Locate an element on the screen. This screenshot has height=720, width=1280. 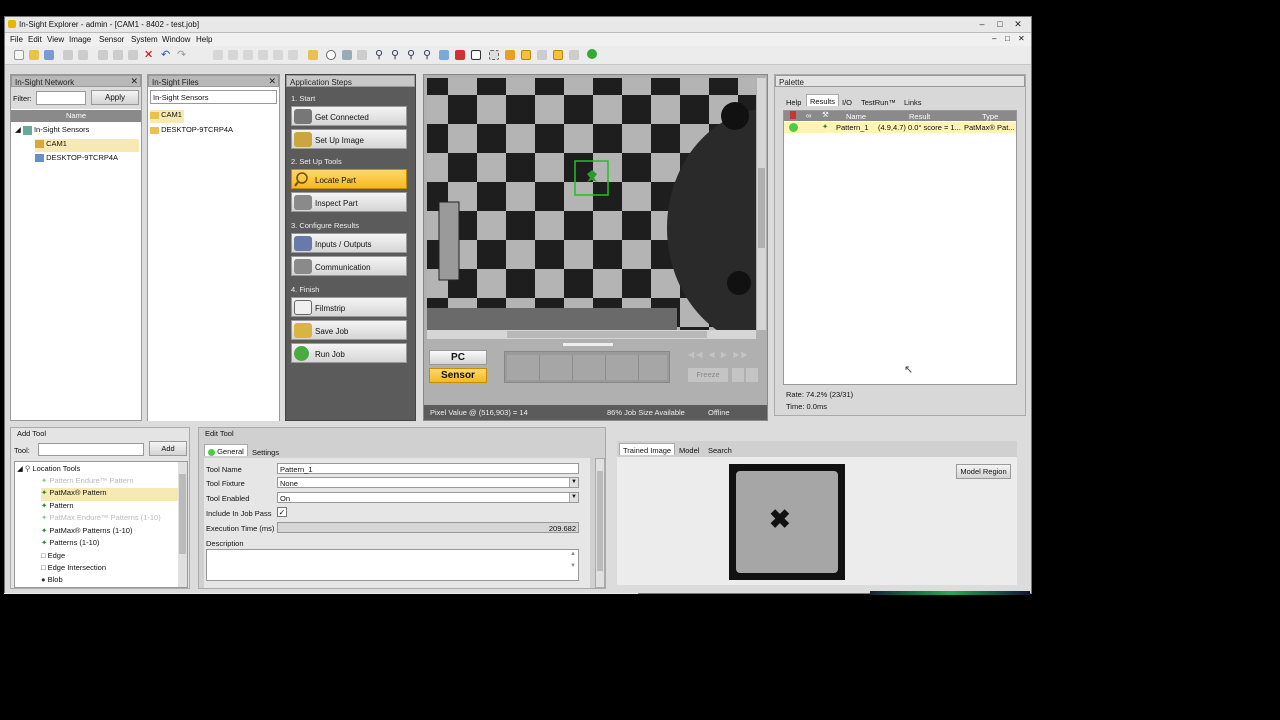
tree-item-cam1: CAM1 is located at coordinates (87, 145).